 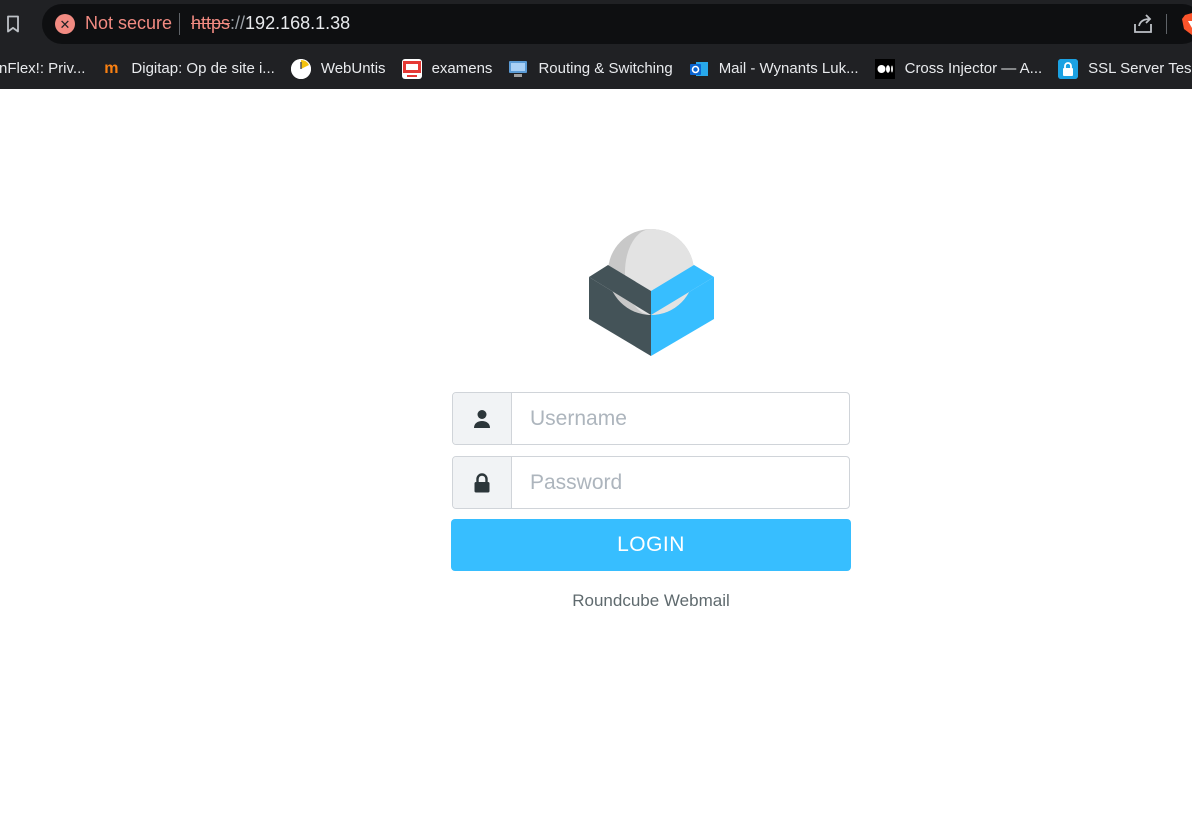 I want to click on url-text: https://192.168.1.38, so click(x=270, y=23).